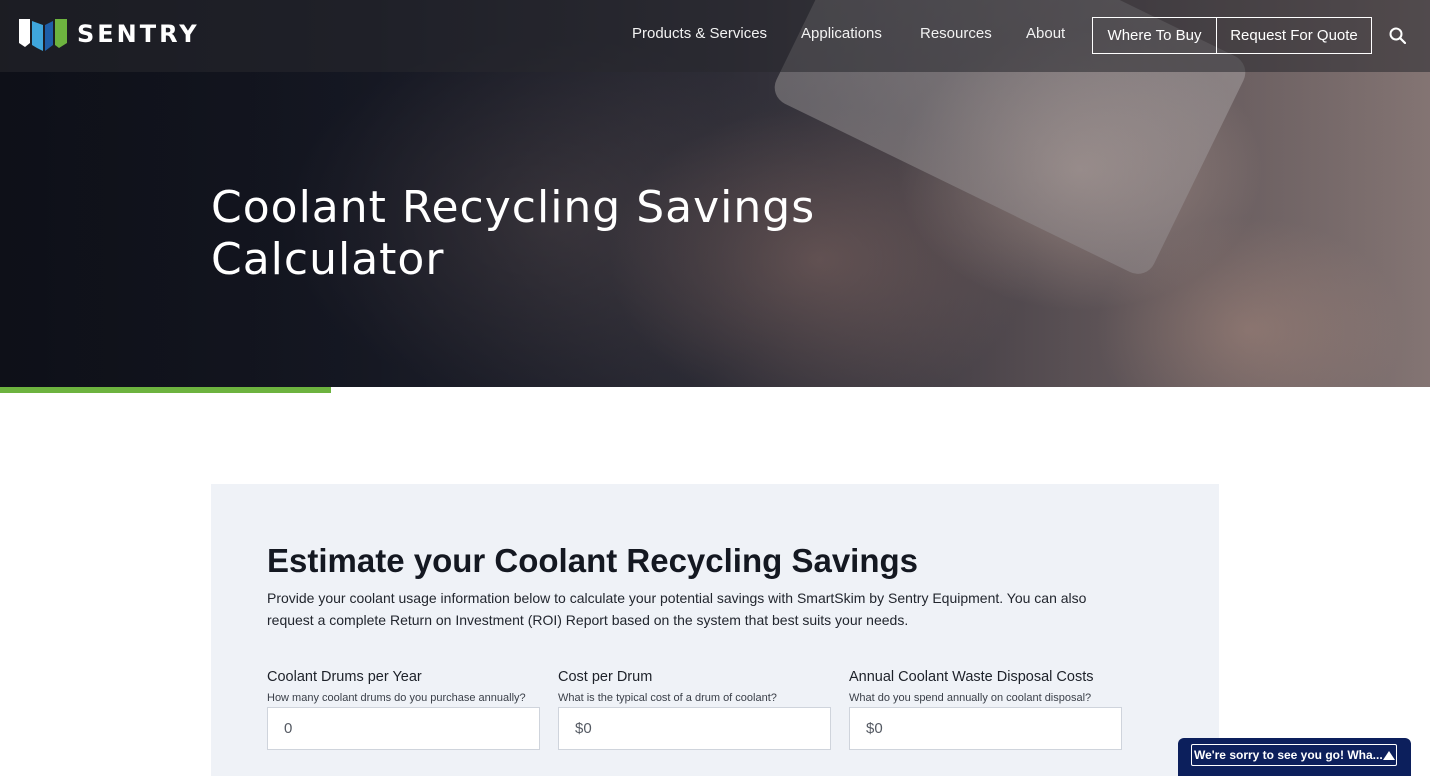  Describe the element at coordinates (971, 677) in the screenshot. I see `field-label: Annual Coolant Waste Disposal Costs` at that location.